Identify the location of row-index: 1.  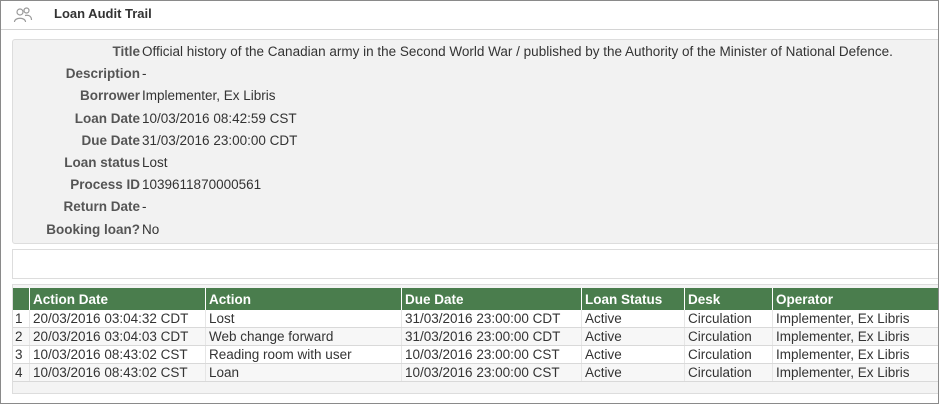
(21, 319).